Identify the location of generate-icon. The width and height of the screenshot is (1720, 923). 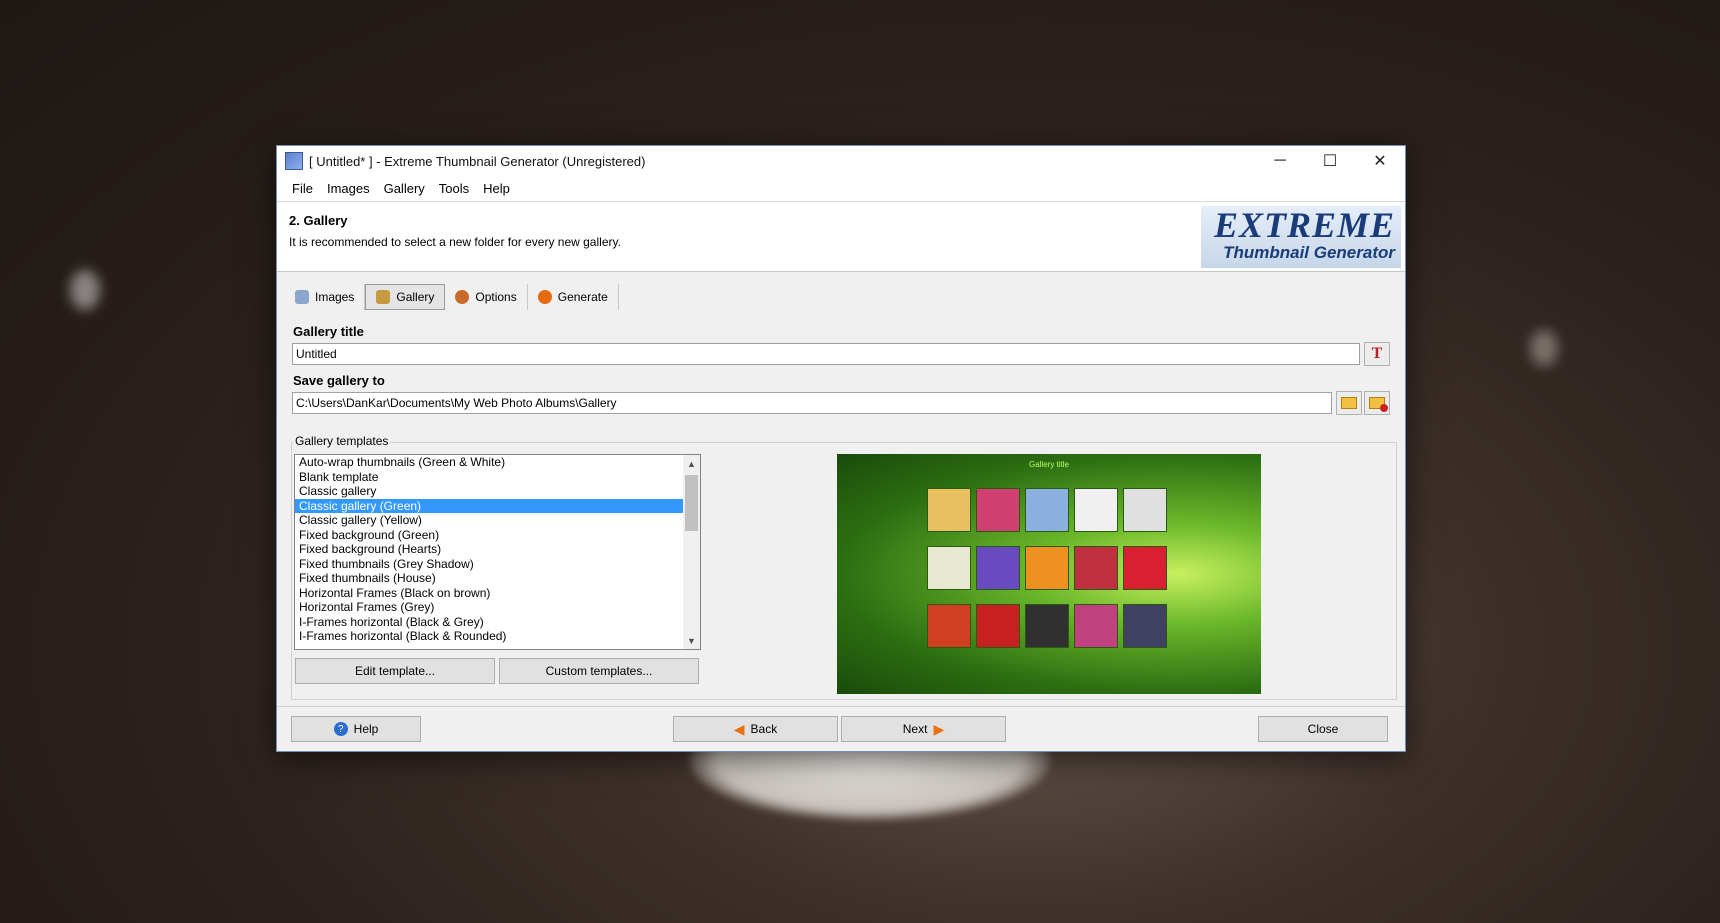
(544, 297).